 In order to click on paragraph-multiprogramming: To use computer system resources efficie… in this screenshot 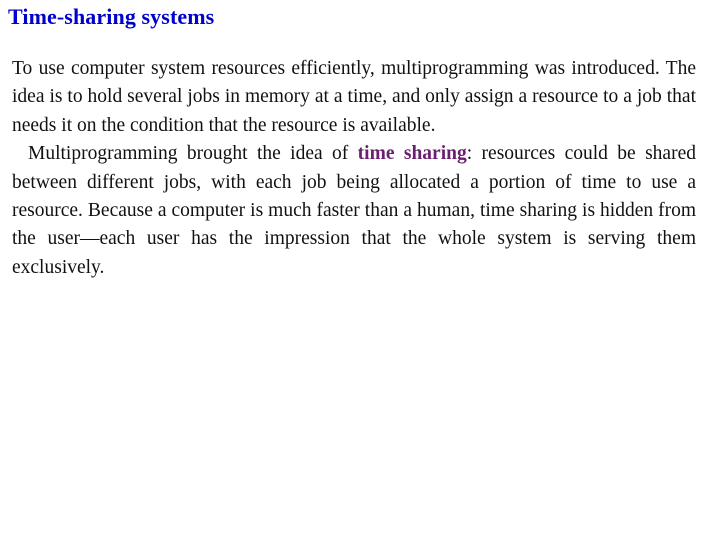, I will do `click(354, 97)`.